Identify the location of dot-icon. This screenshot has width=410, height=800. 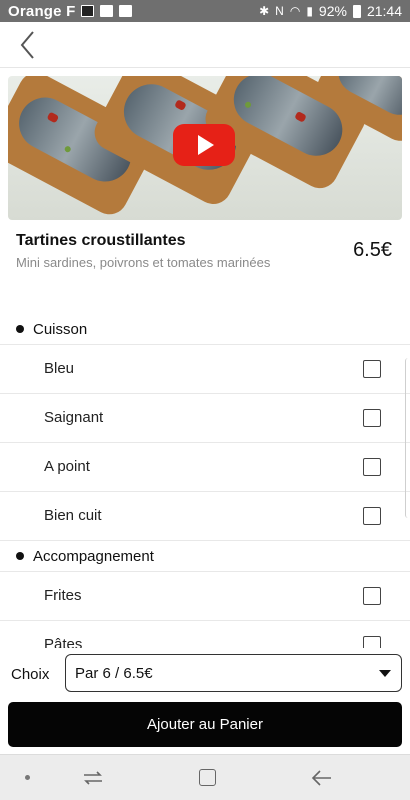
(27, 777).